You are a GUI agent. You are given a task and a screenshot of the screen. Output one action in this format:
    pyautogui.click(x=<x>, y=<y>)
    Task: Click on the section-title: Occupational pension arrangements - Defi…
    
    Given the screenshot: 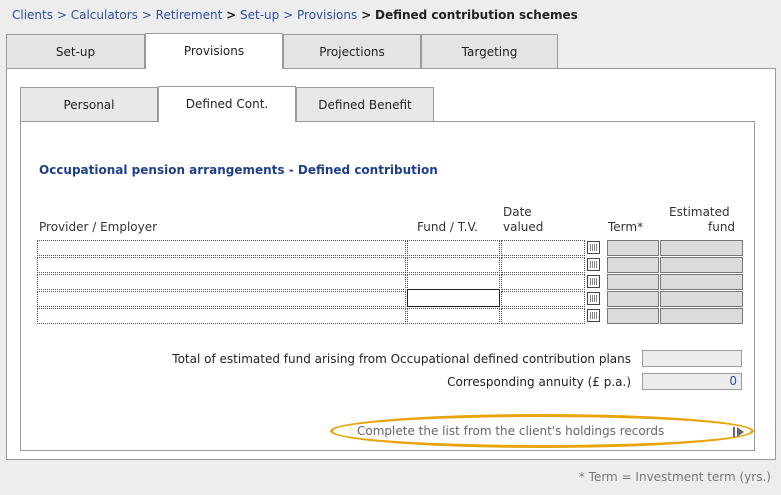 What is the action you would take?
    pyautogui.click(x=238, y=170)
    